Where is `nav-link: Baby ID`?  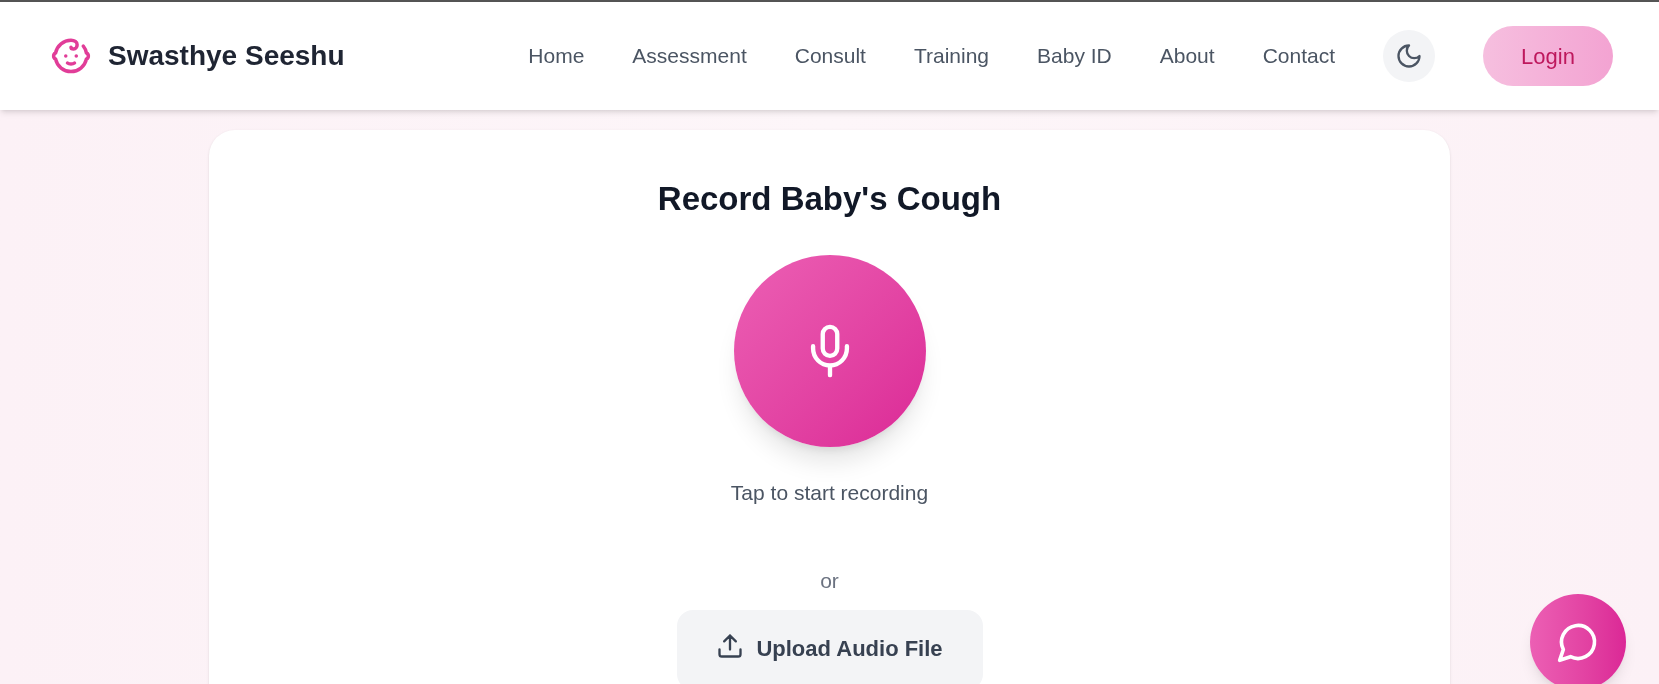 nav-link: Baby ID is located at coordinates (1074, 56).